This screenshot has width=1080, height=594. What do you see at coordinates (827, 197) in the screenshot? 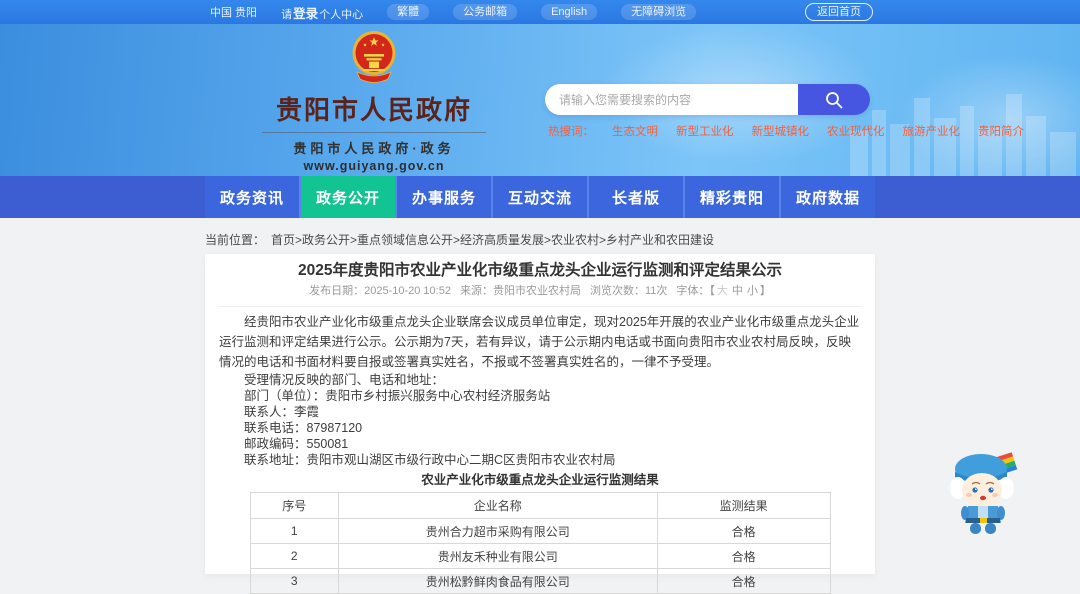
I see `nav-item-zhengfushuju: 政府数据` at bounding box center [827, 197].